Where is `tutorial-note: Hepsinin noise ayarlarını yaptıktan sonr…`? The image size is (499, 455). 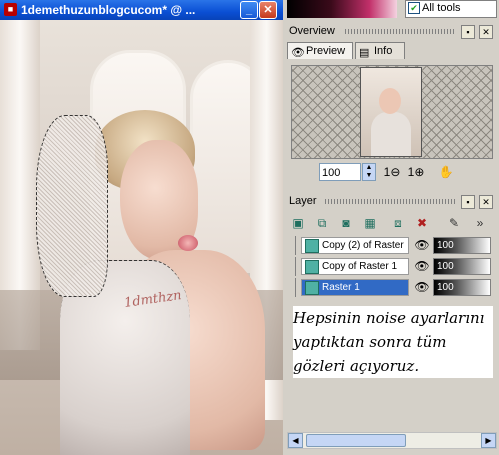 tutorial-note: Hepsinin noise ayarlarını yaptıktan sonr… is located at coordinates (393, 342).